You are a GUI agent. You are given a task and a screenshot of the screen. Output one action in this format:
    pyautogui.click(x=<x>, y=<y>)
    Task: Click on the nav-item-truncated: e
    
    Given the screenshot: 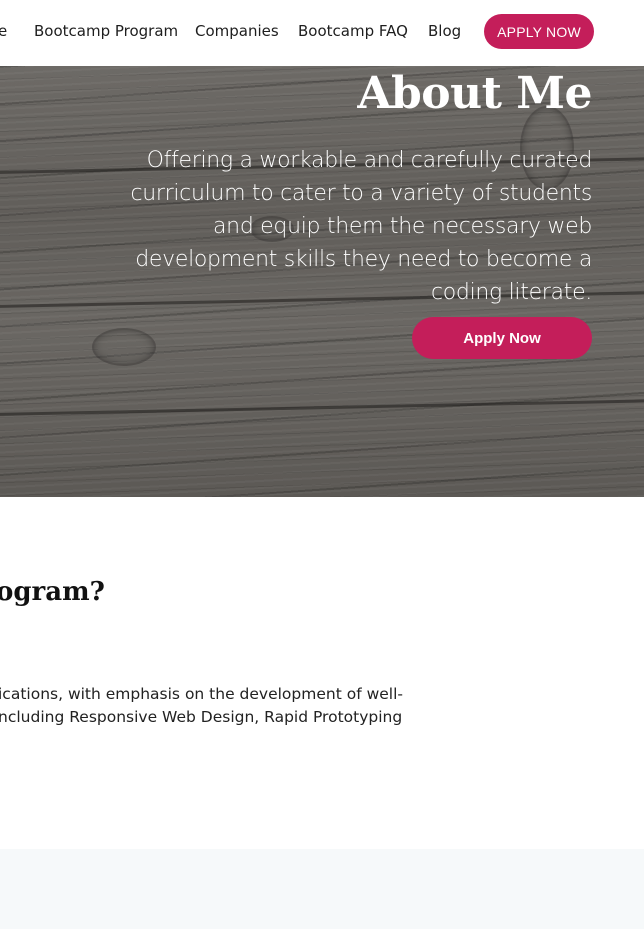 What is the action you would take?
    pyautogui.click(x=3, y=31)
    